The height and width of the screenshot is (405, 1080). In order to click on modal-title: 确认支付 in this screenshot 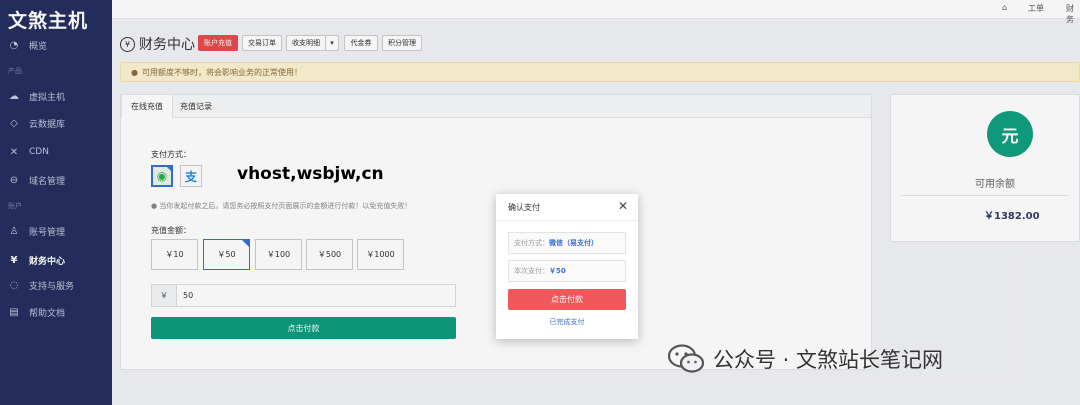, I will do `click(524, 207)`.